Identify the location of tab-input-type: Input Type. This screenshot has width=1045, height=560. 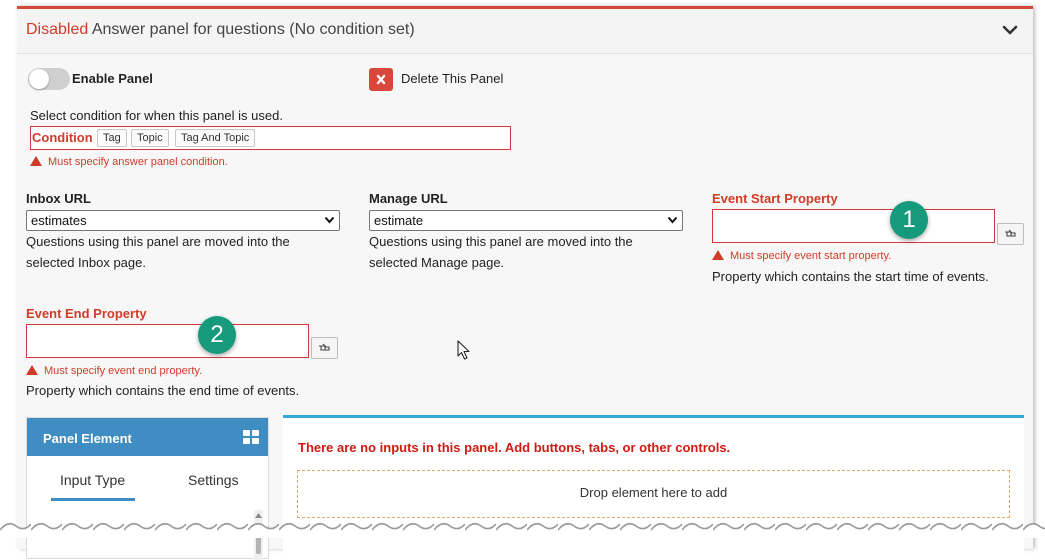
(92, 480).